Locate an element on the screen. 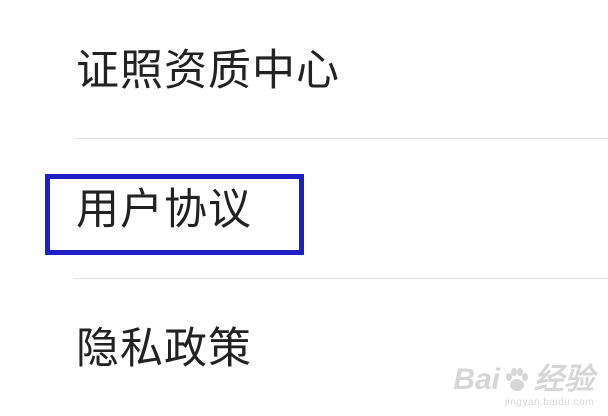 This screenshot has width=608, height=416. watermark-brand-suffix: 经验 is located at coordinates (564, 379).